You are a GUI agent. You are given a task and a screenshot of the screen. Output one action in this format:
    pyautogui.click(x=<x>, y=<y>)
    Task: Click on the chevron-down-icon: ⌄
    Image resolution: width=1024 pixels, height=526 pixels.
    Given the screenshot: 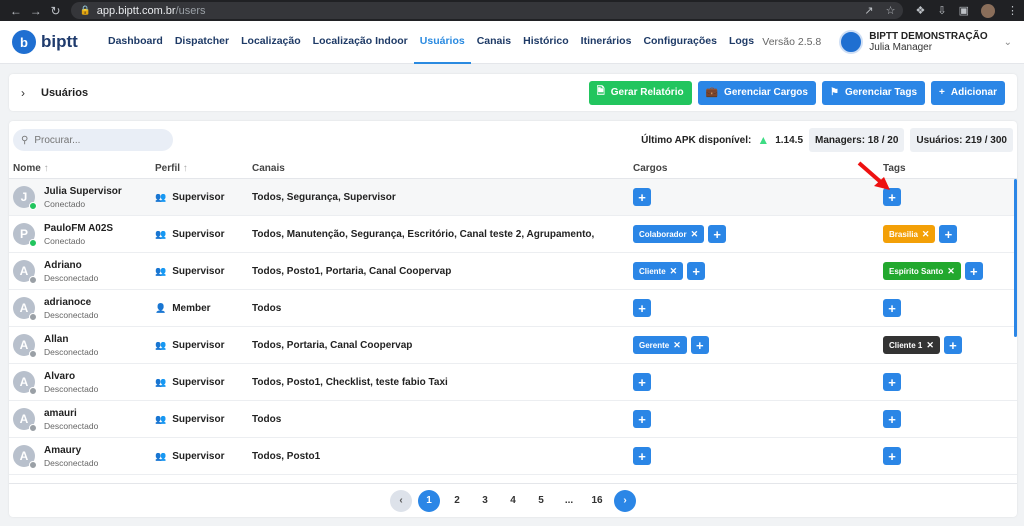 What is the action you would take?
    pyautogui.click(x=1008, y=42)
    